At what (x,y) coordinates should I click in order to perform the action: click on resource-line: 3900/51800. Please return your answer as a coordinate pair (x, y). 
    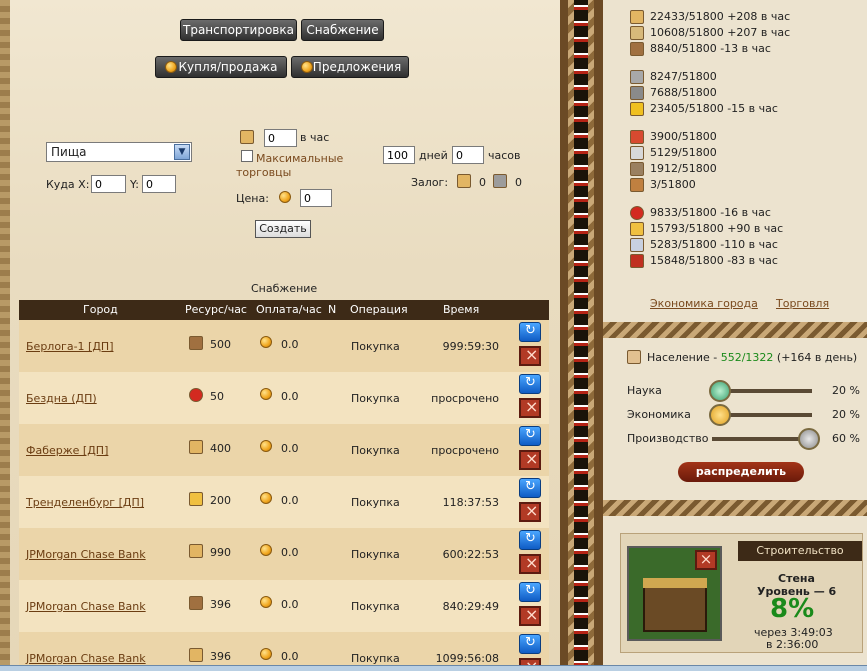
    Looking at the image, I should click on (673, 137).